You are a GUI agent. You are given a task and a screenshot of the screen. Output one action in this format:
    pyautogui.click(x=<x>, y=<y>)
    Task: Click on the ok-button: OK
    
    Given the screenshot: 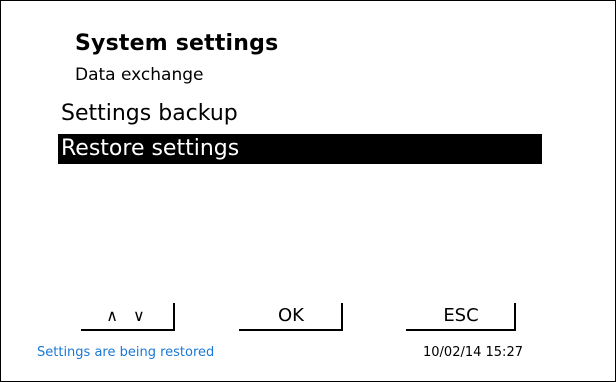 What is the action you would take?
    pyautogui.click(x=291, y=317)
    